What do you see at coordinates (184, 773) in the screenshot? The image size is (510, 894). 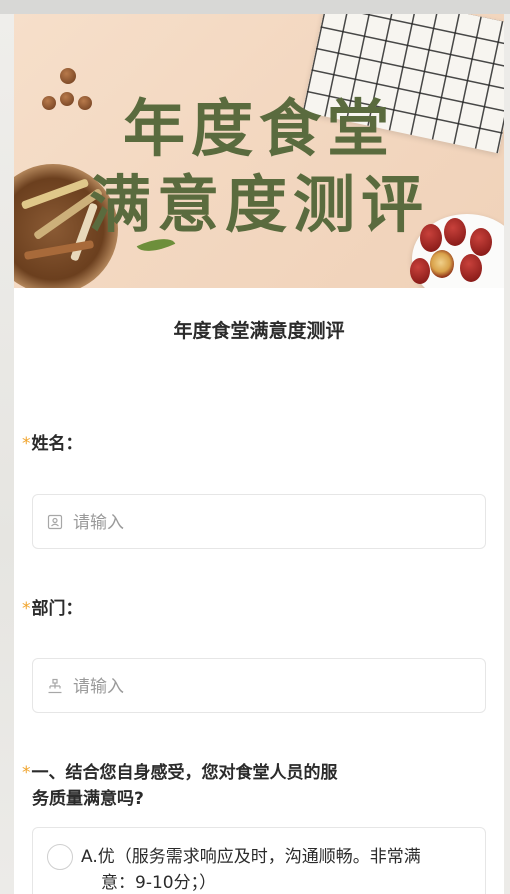 I see `question1-line1: 一、结合您自身感受，您对食堂人员的服` at bounding box center [184, 773].